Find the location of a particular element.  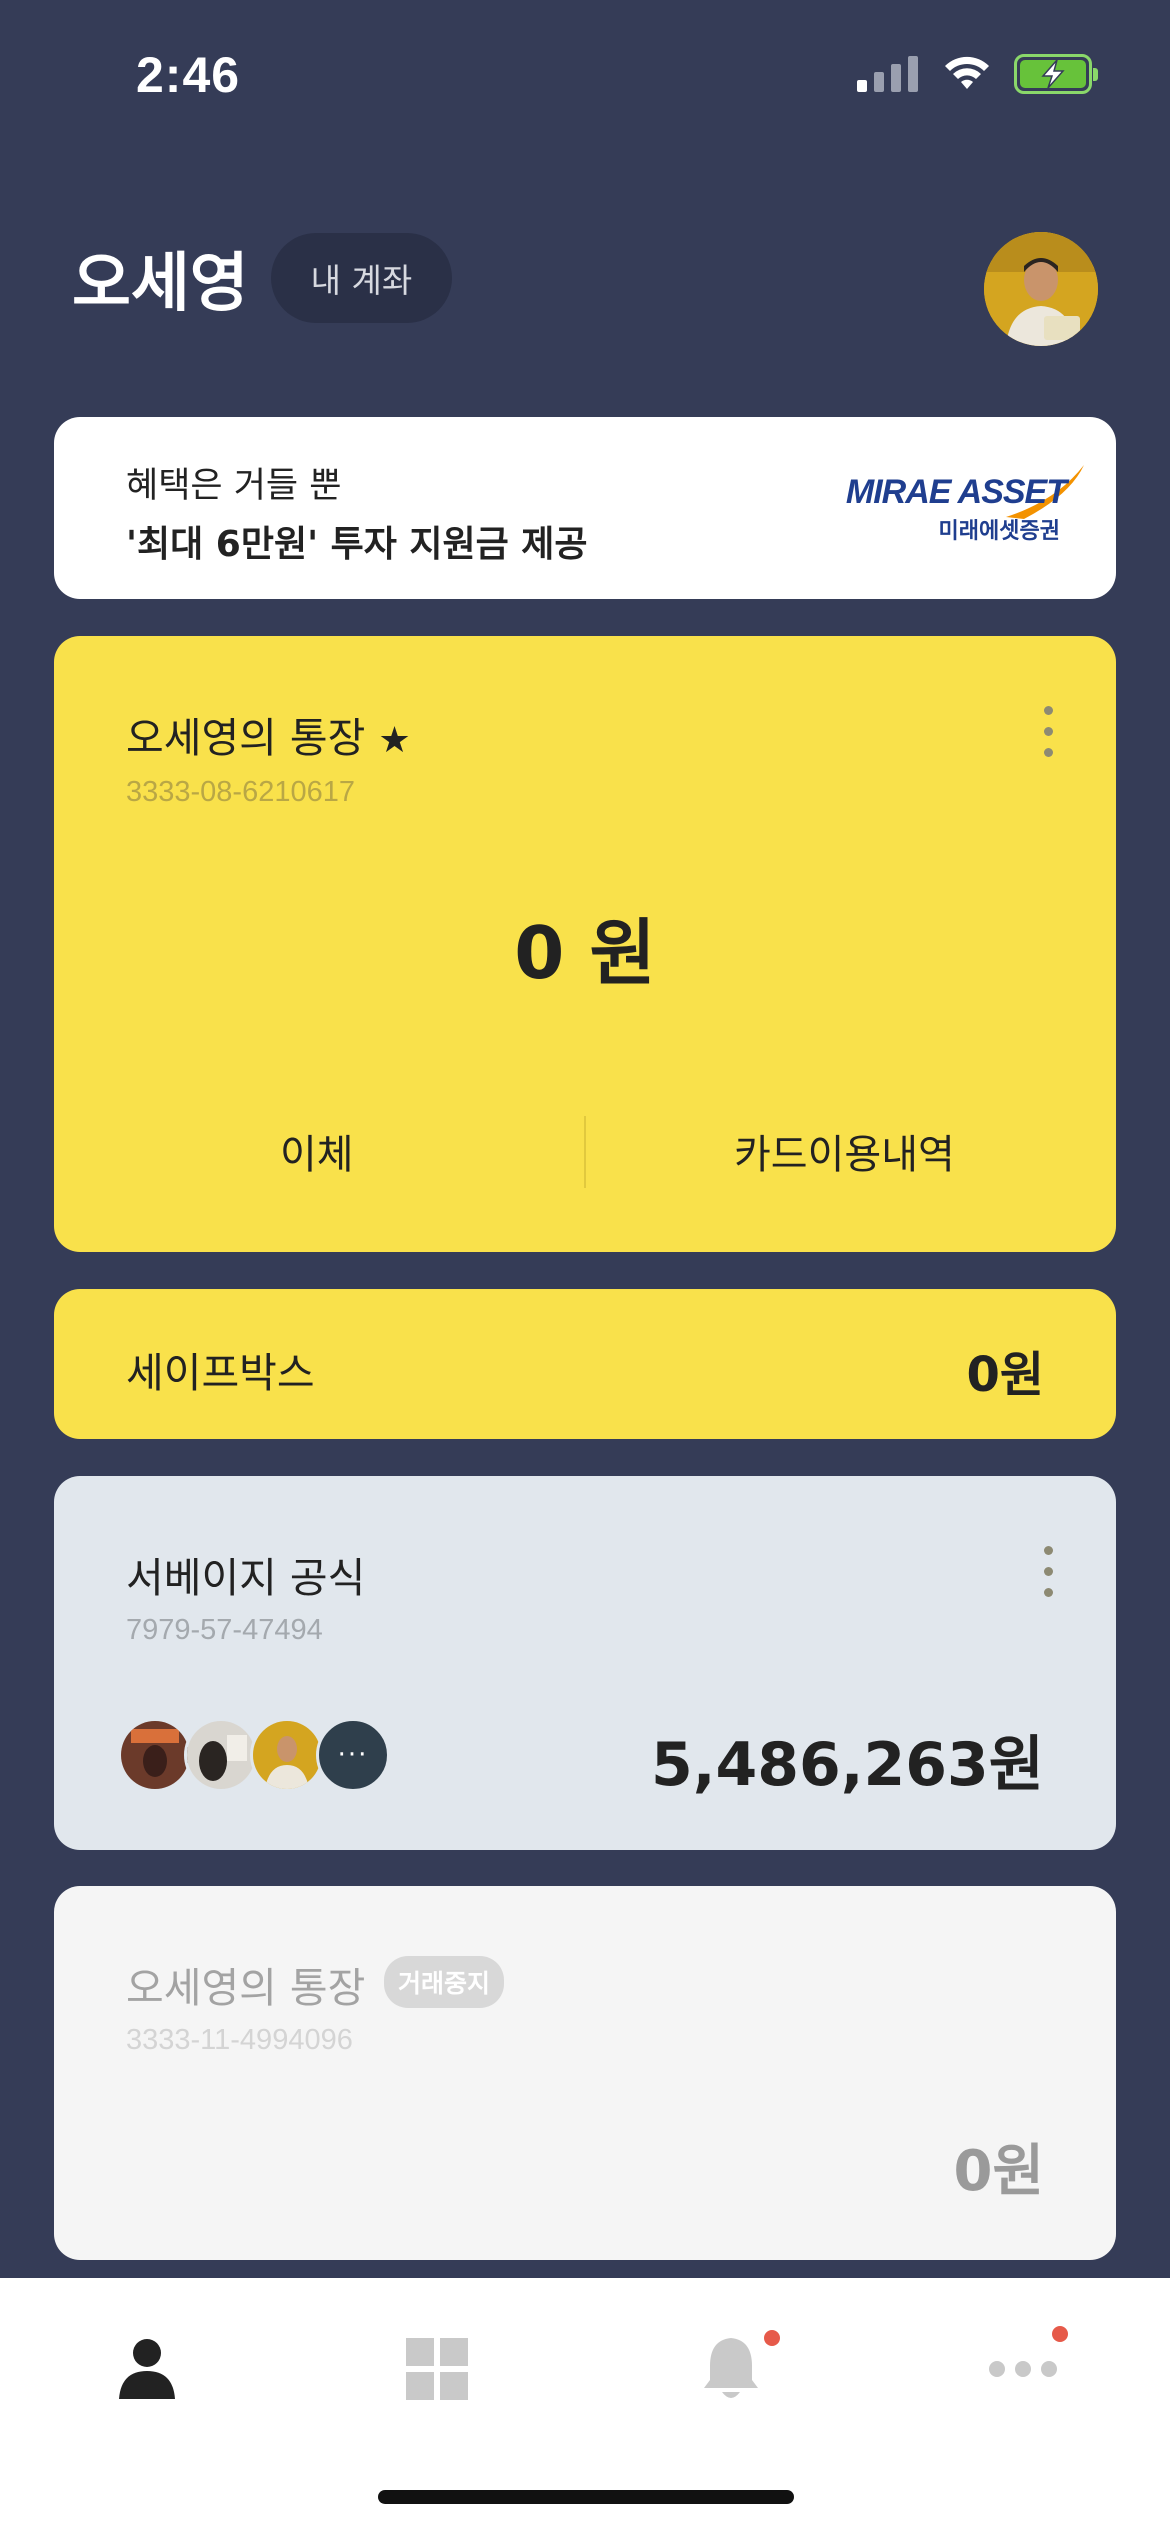

stopped-account-card: 오세영의 통장 거래중지 3333-11-4994096 0원 is located at coordinates (585, 2073).